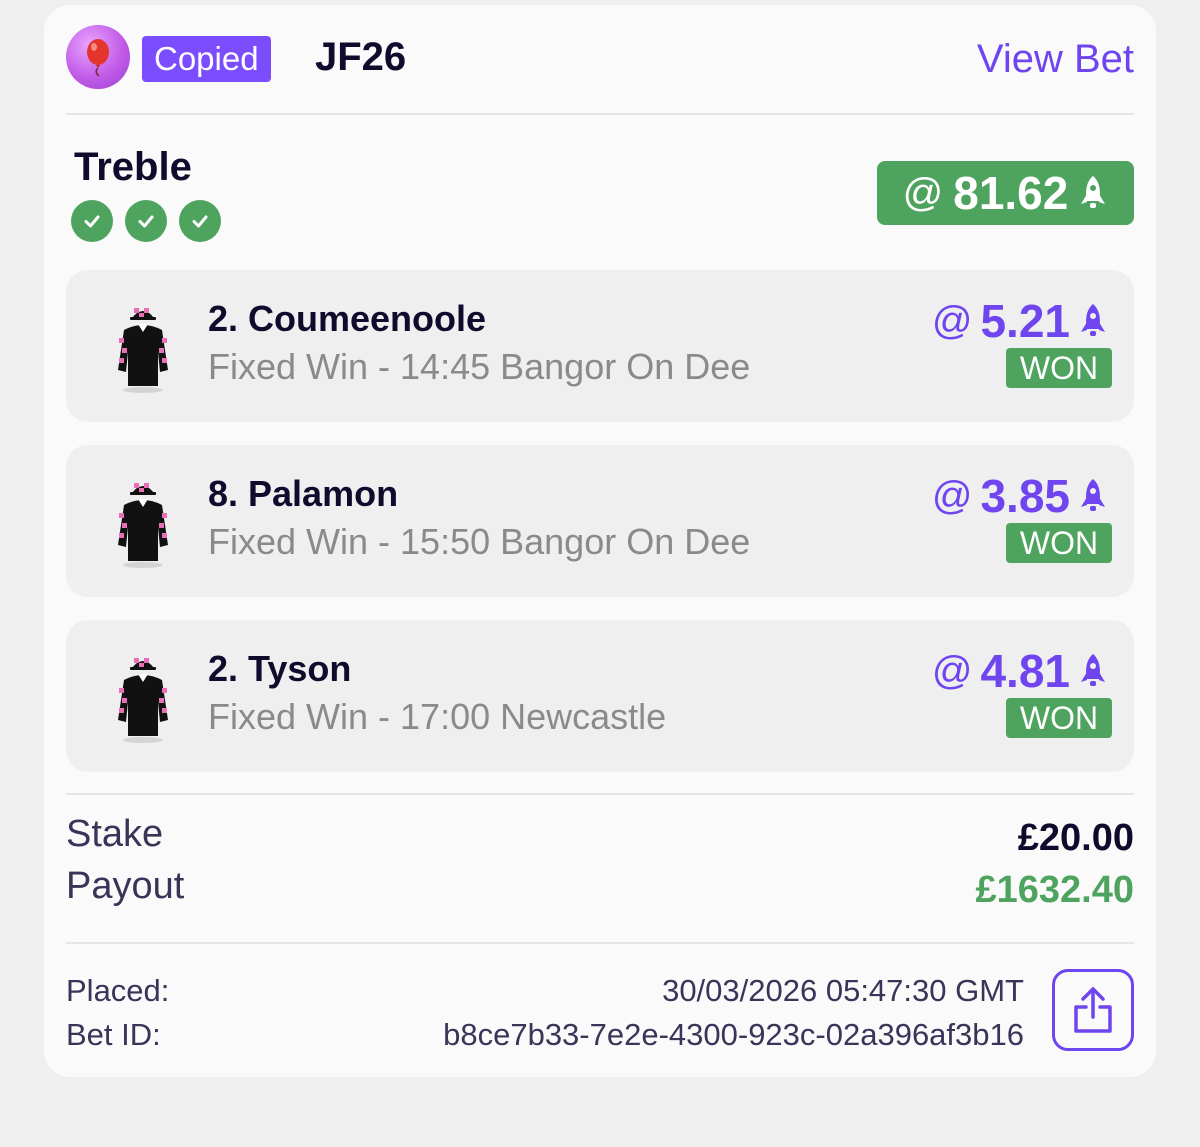  What do you see at coordinates (115, 834) in the screenshot?
I see `stake-label: Stake` at bounding box center [115, 834].